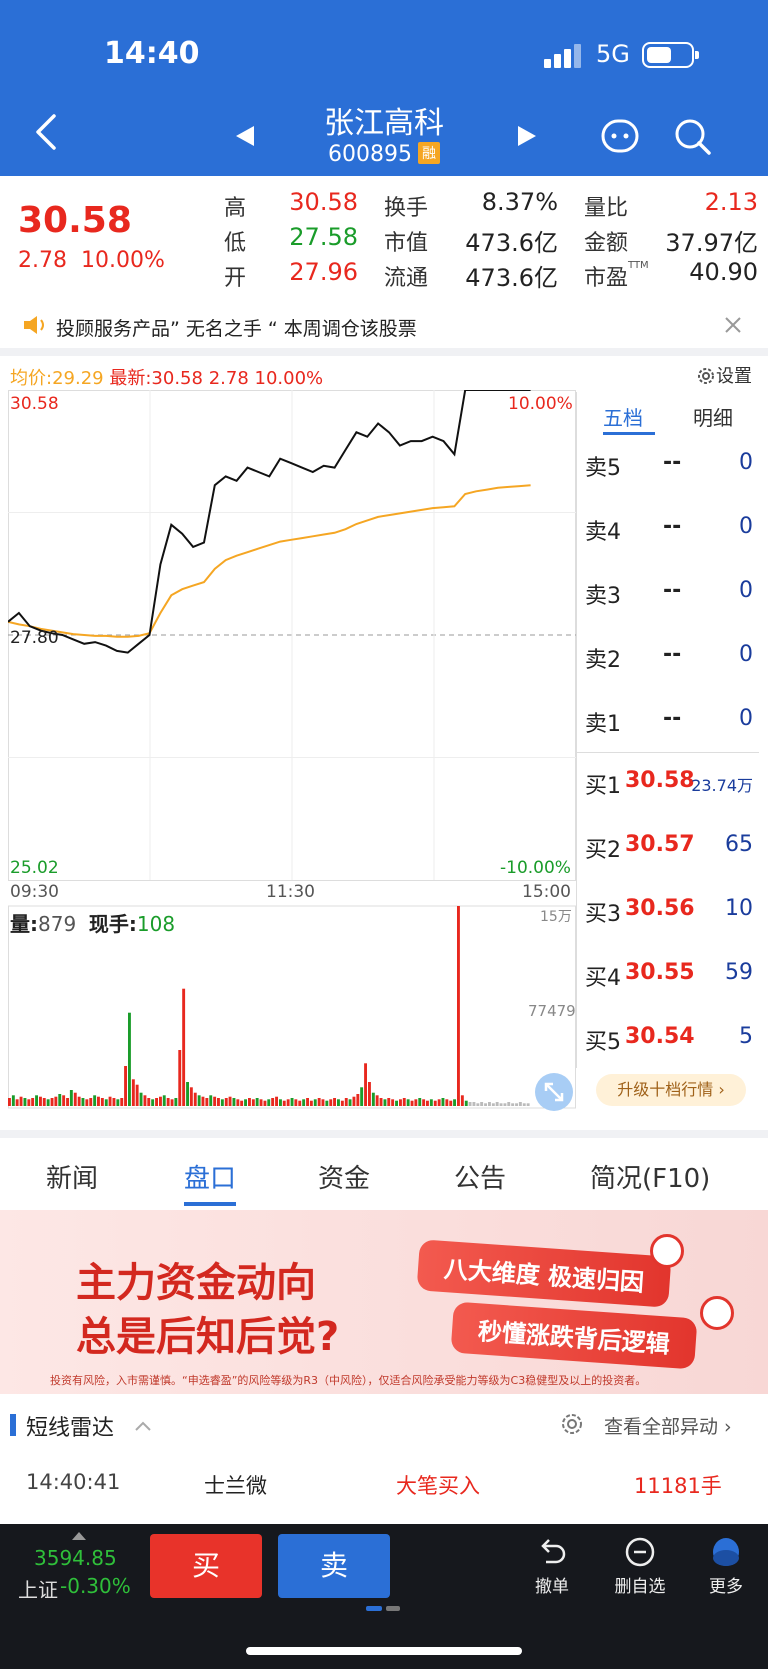 The image size is (768, 1669). What do you see at coordinates (640, 1566) in the screenshot?
I see `remove-watchlist-button: 删自选` at bounding box center [640, 1566].